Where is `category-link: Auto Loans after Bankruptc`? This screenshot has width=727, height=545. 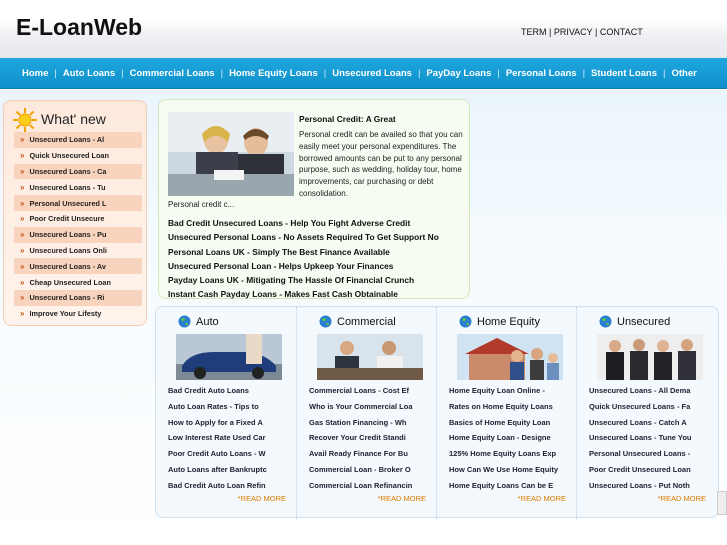
category-link: Auto Loans after Bankruptc is located at coordinates (229, 470).